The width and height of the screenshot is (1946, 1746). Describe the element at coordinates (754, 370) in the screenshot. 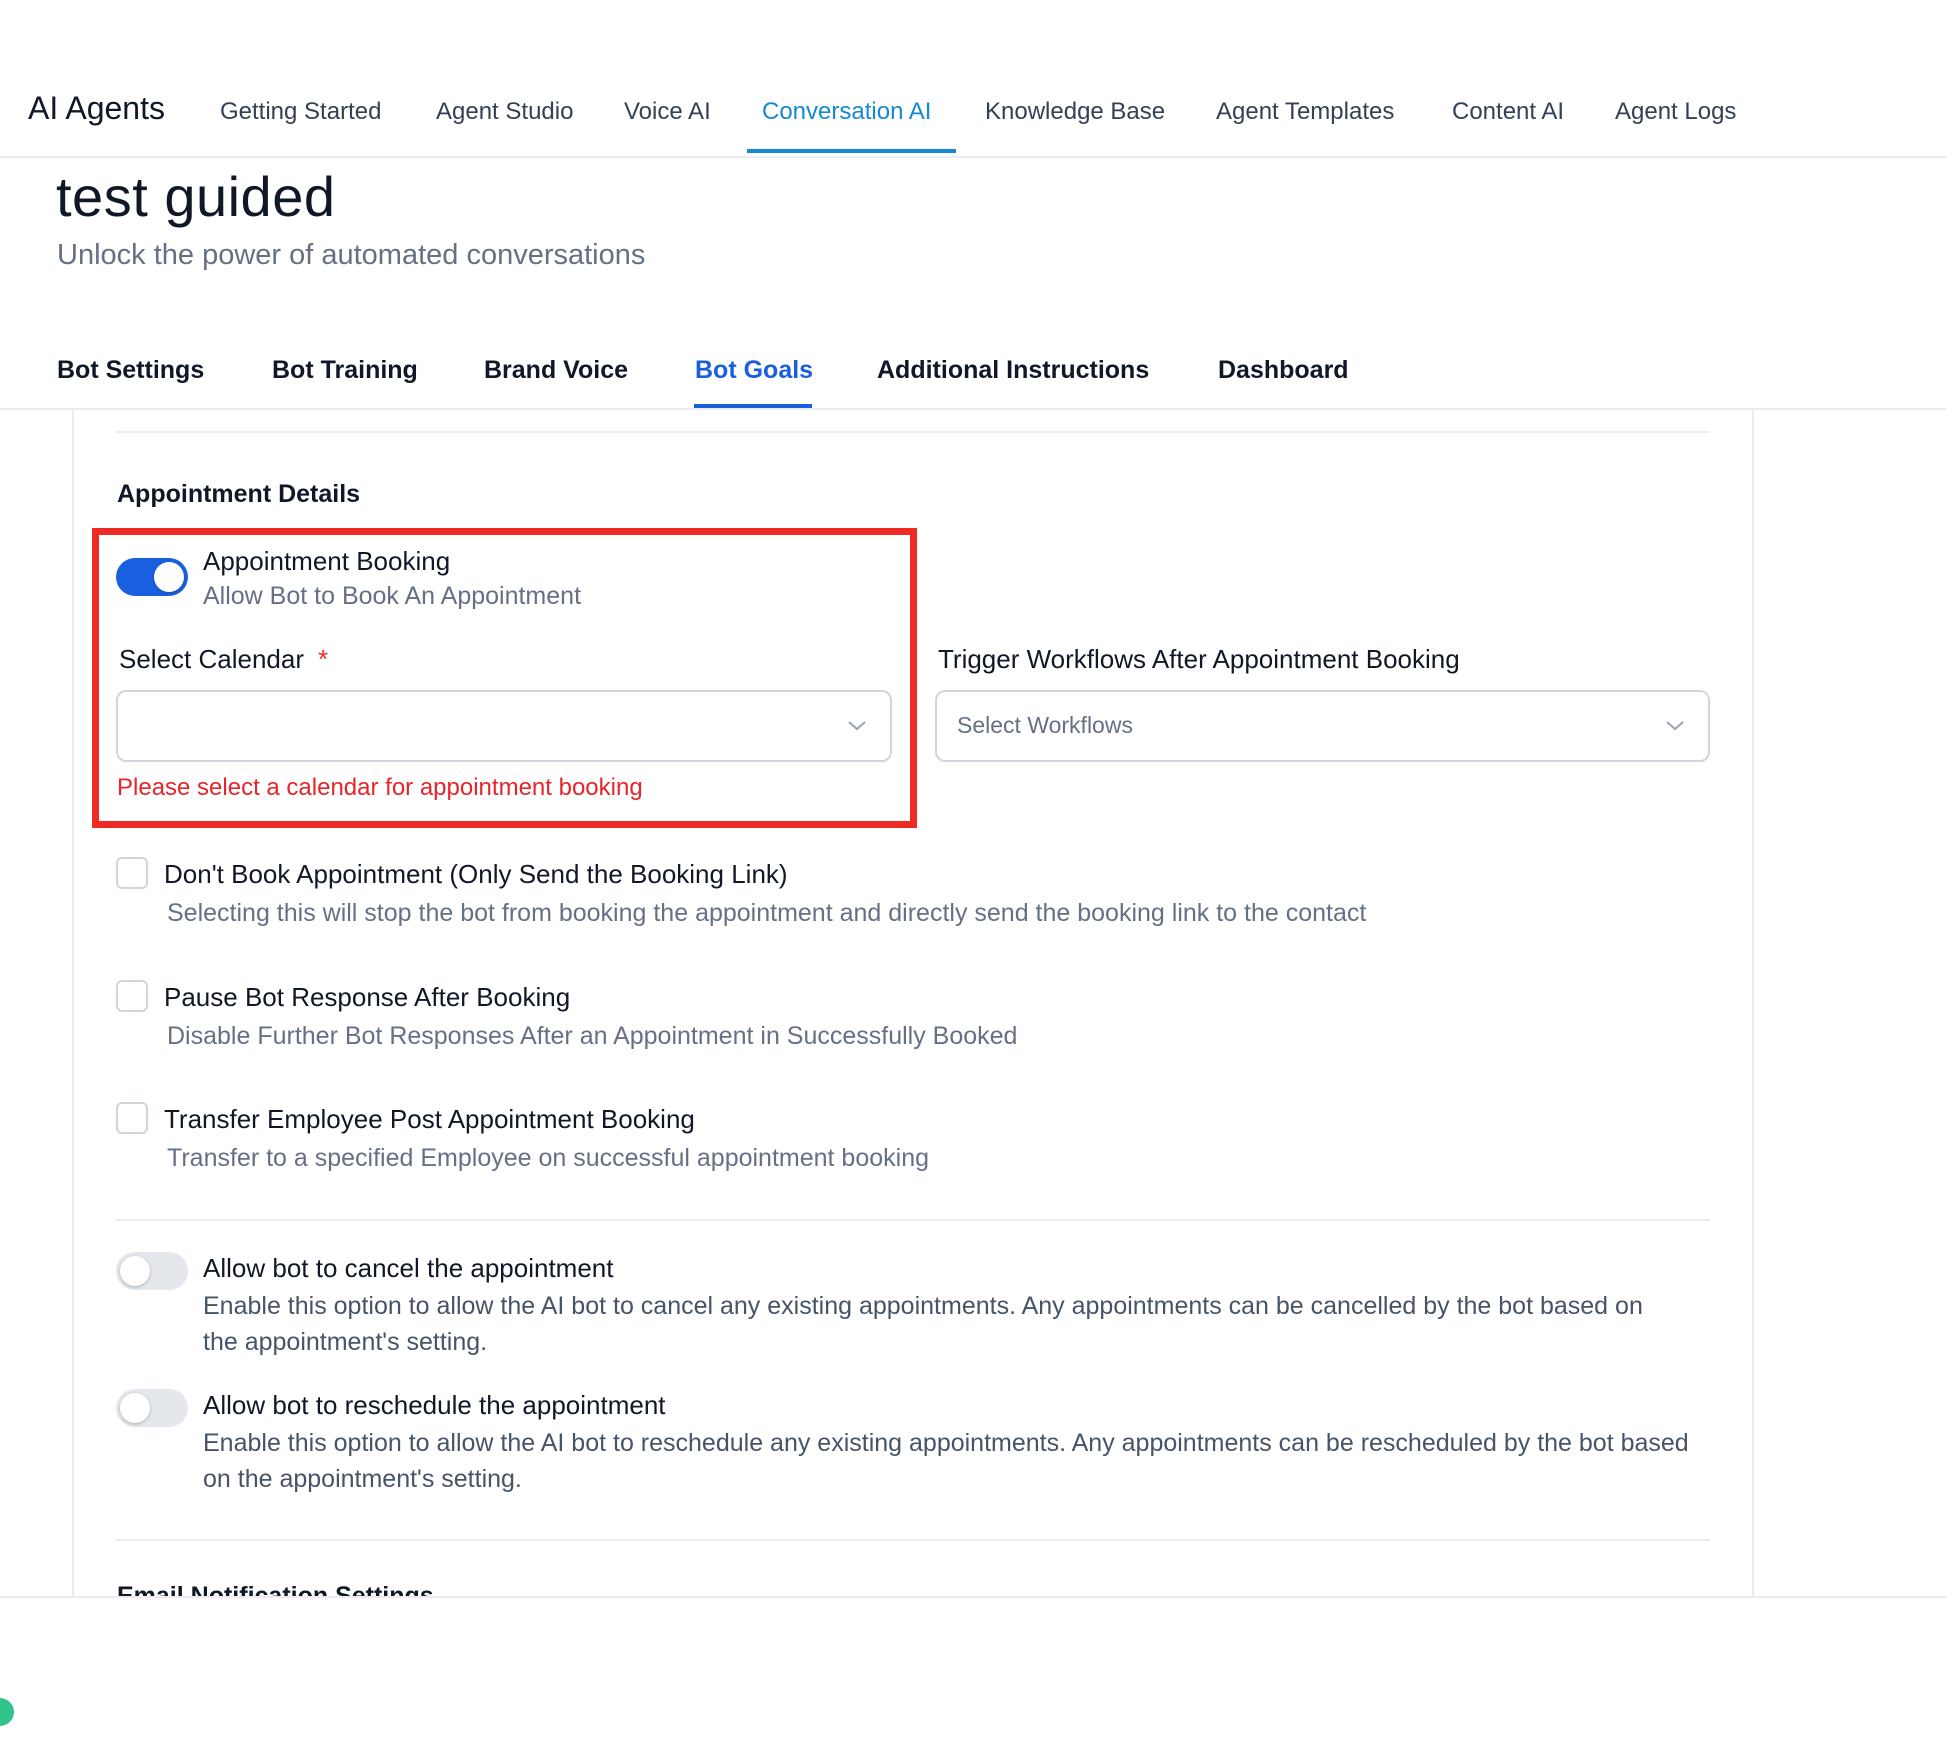

I see `tab-bot-goals: Bot Goals` at that location.